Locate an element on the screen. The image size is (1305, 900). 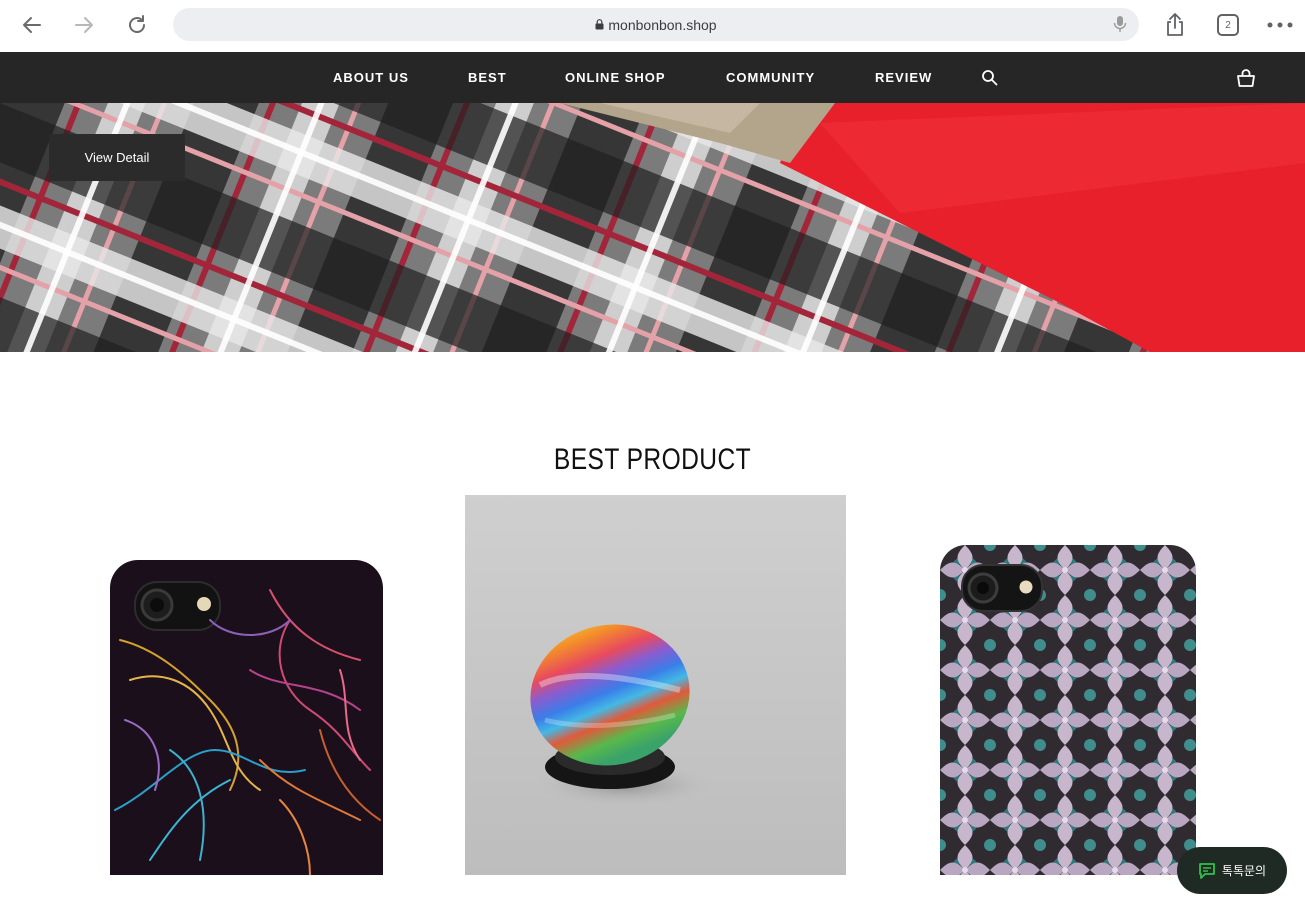
best-product-title: BEST PRODUCT is located at coordinates (652, 459).